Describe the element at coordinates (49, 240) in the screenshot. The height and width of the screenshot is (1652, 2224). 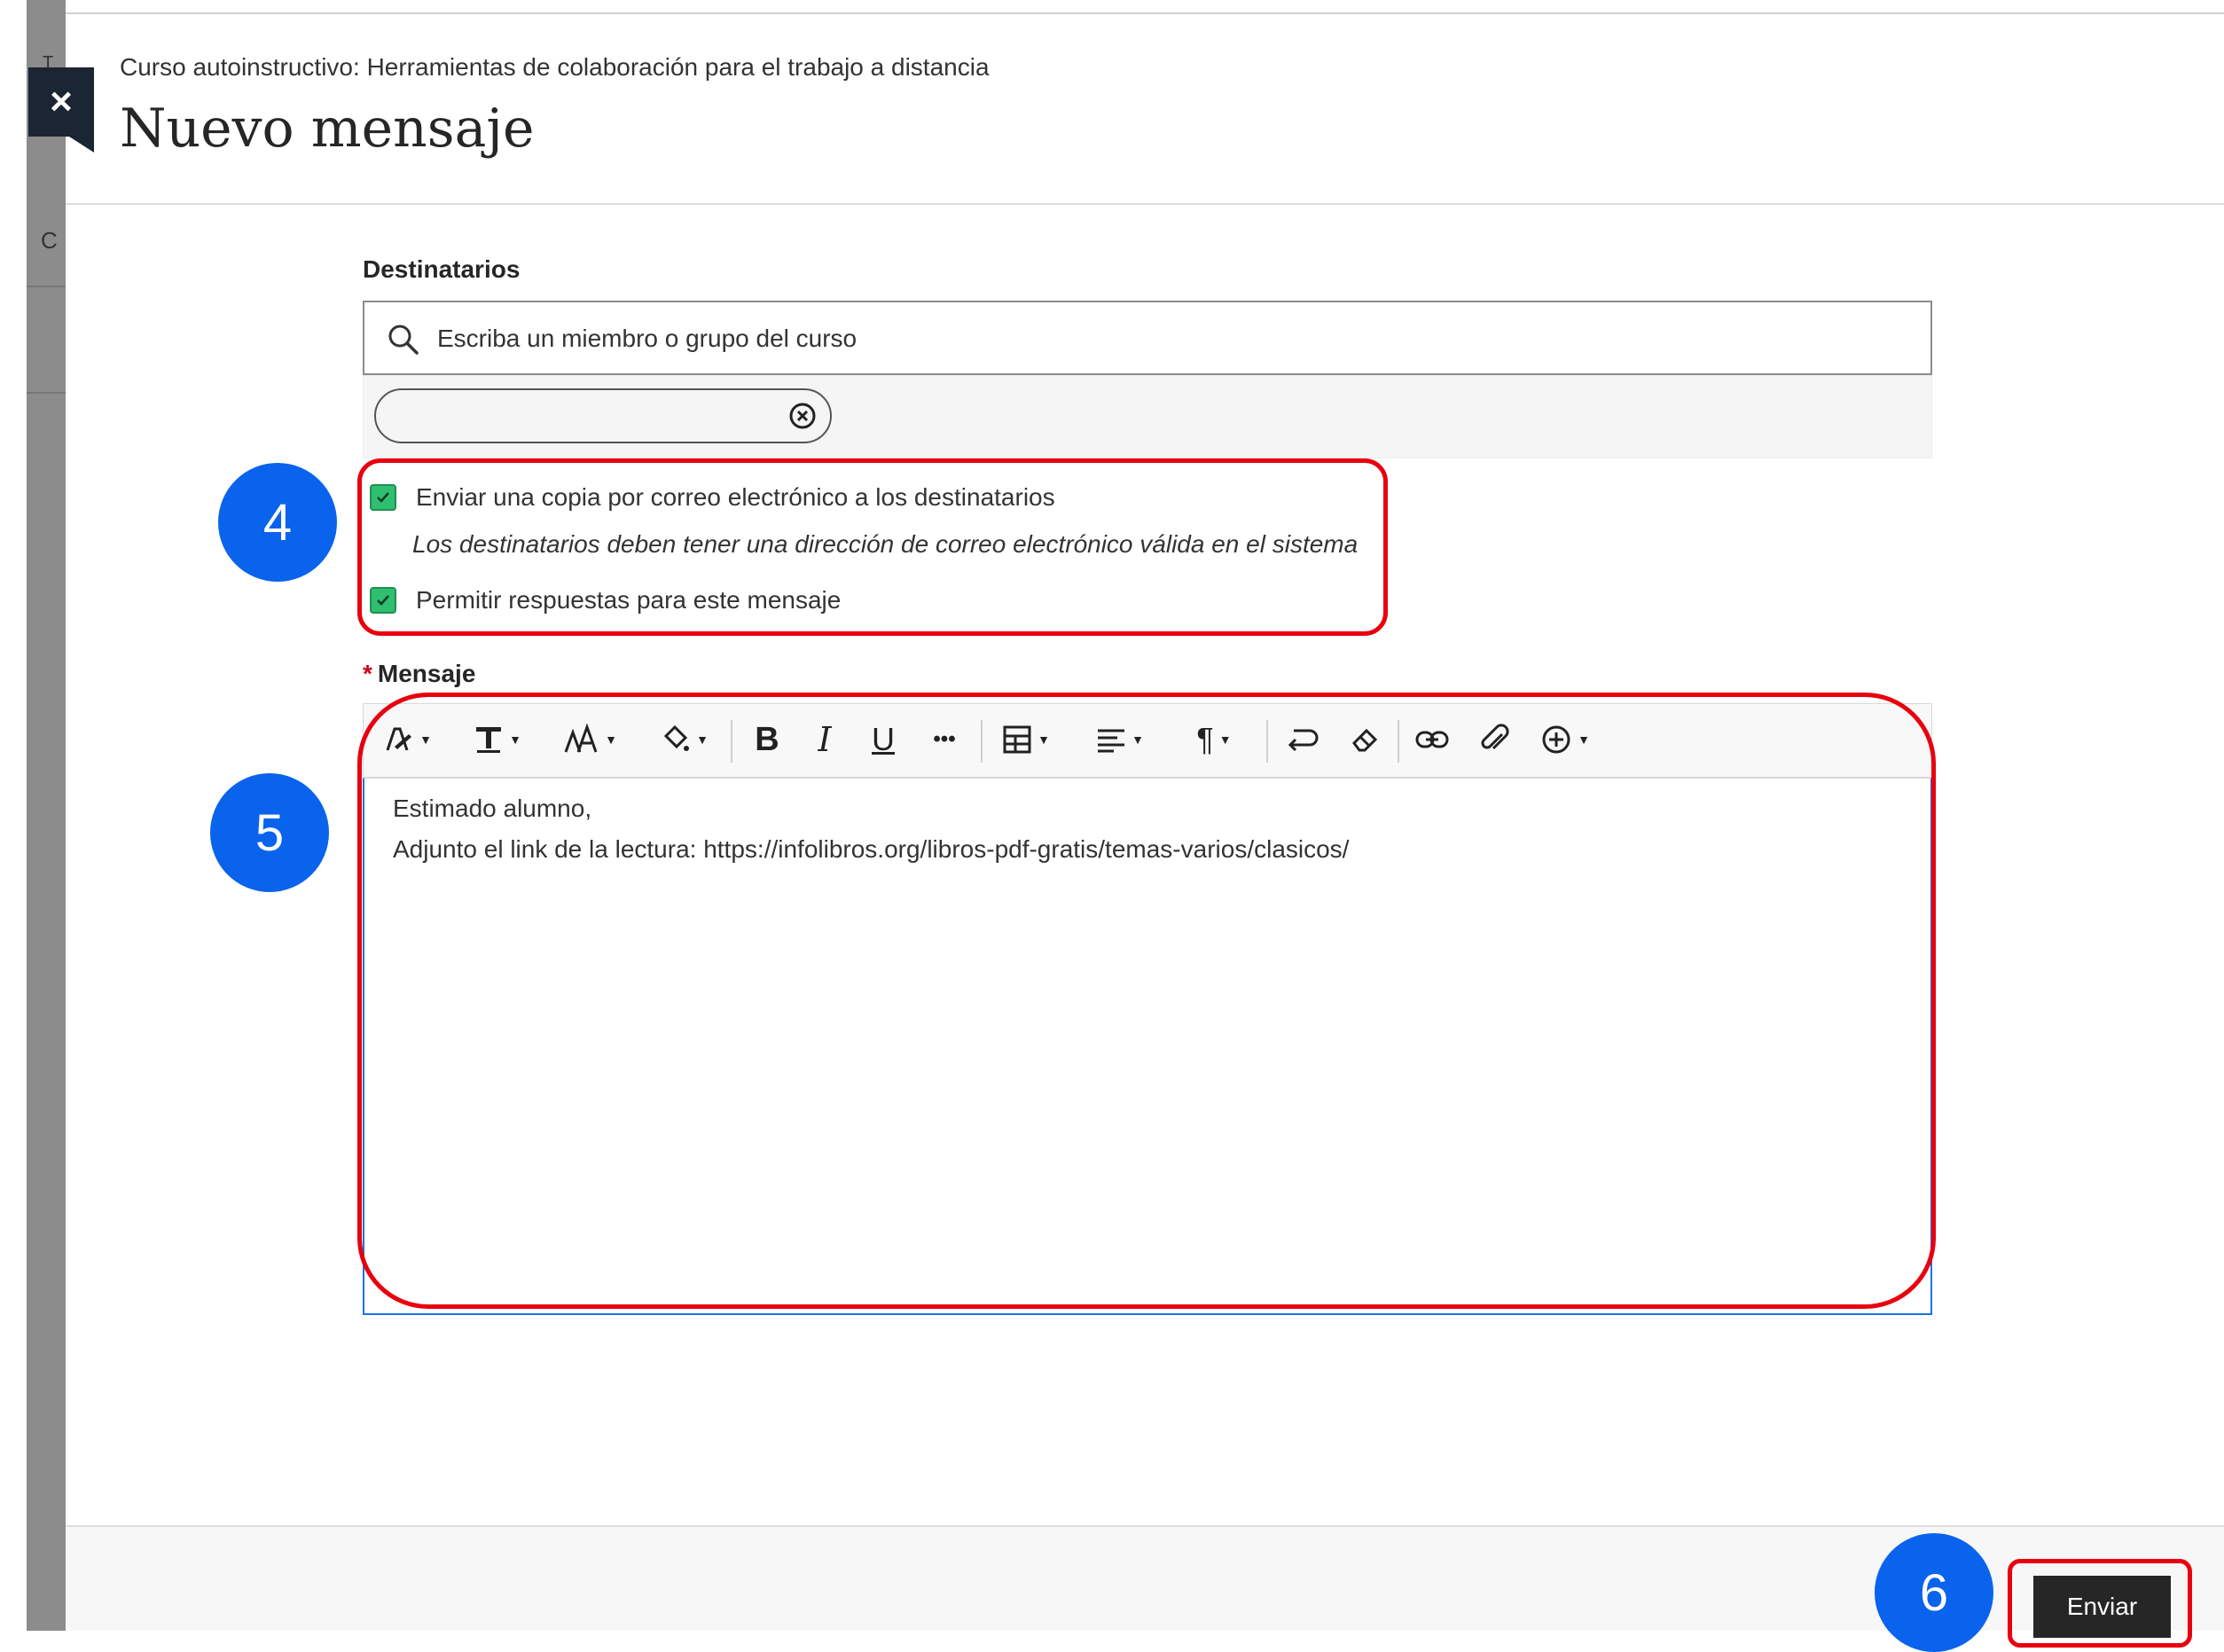
I see `background-text-peek: C` at that location.